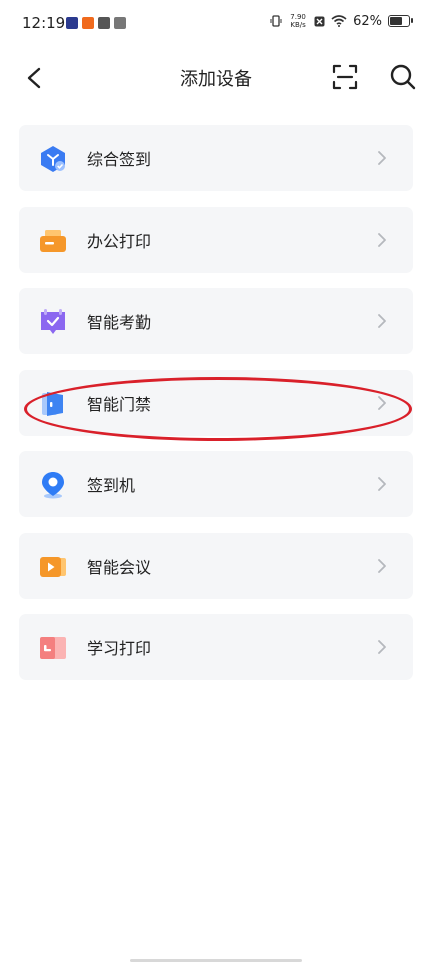 This screenshot has width=432, height=964. What do you see at coordinates (216, 402) in the screenshot?
I see `device-item-smart-access-control: 智能门禁` at bounding box center [216, 402].